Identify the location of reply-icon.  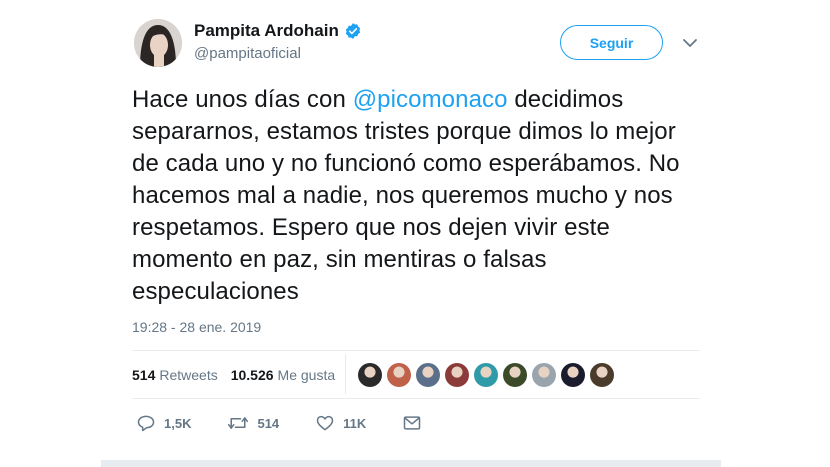
(146, 423).